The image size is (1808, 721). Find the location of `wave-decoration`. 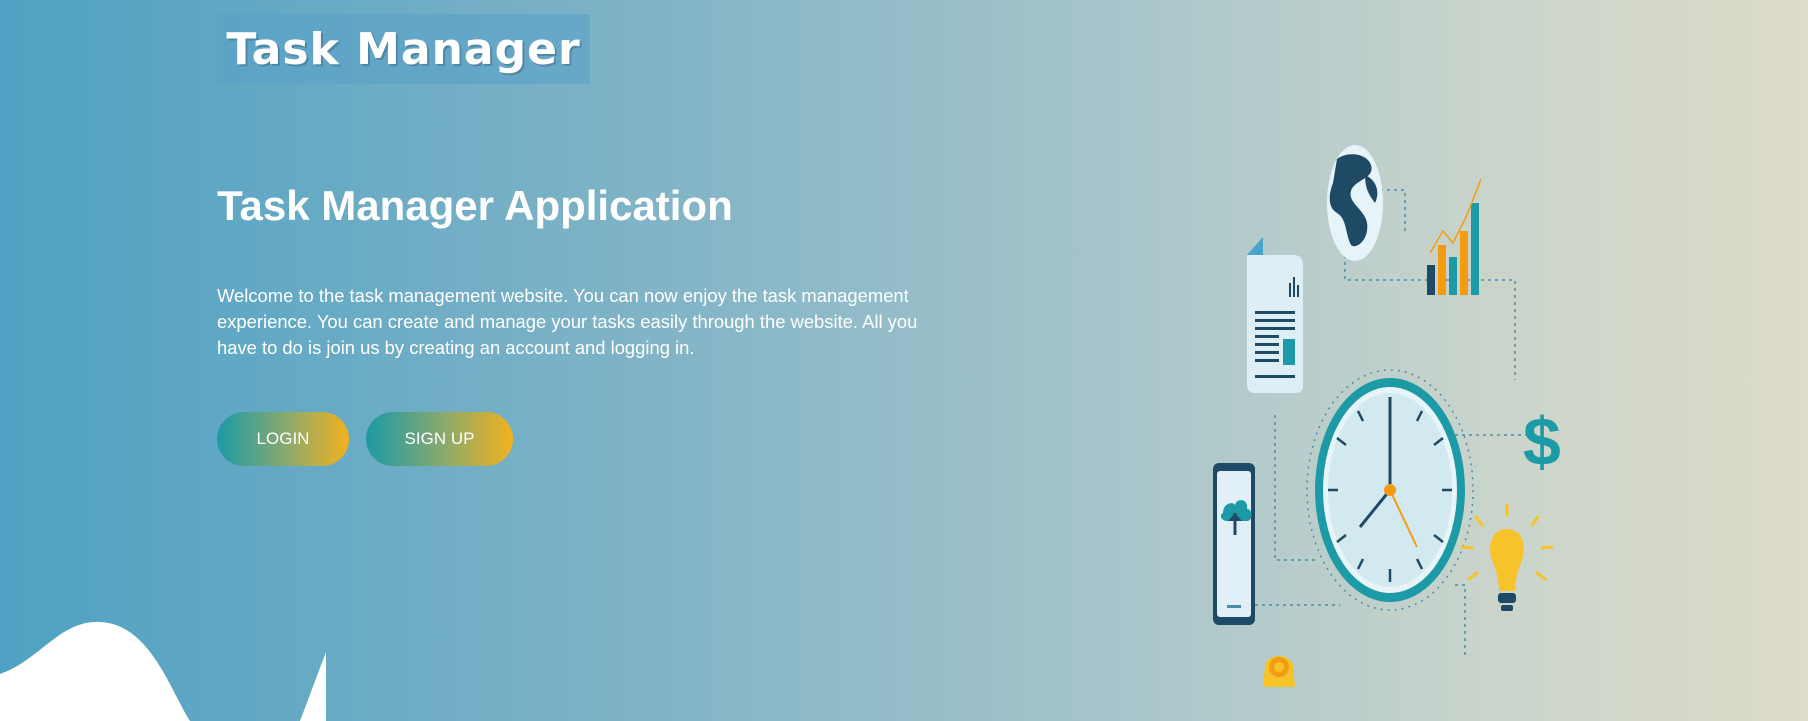

wave-decoration is located at coordinates (163, 671).